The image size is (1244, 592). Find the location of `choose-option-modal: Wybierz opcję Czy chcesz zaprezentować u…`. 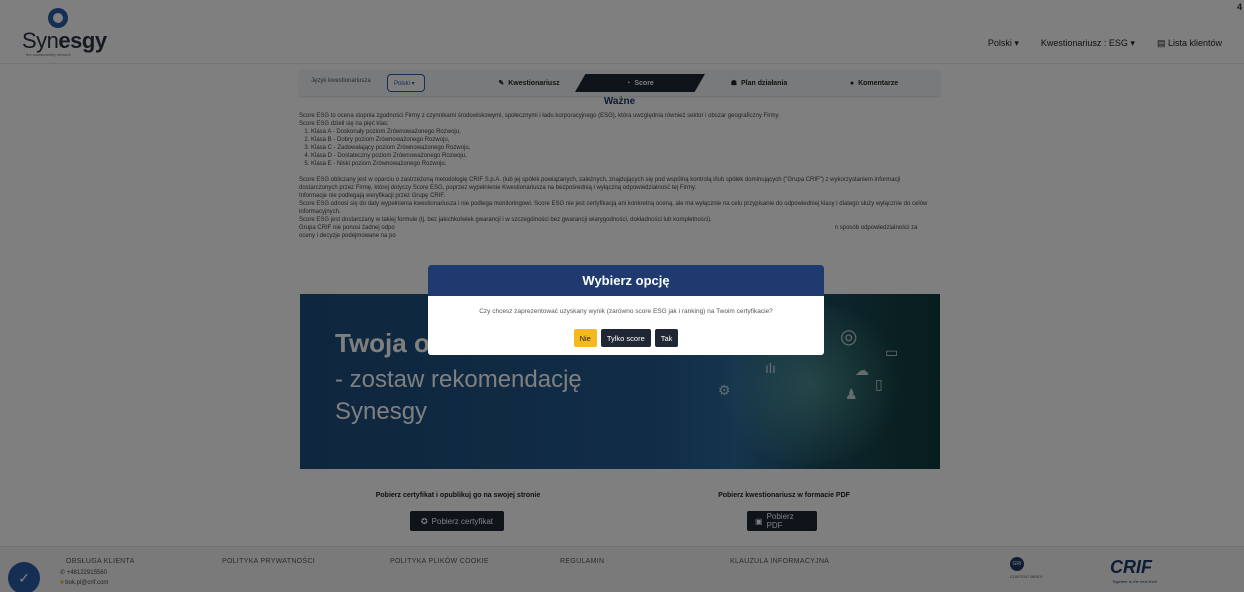

choose-option-modal: Wybierz opcję Czy chcesz zaprezentować u… is located at coordinates (626, 310).